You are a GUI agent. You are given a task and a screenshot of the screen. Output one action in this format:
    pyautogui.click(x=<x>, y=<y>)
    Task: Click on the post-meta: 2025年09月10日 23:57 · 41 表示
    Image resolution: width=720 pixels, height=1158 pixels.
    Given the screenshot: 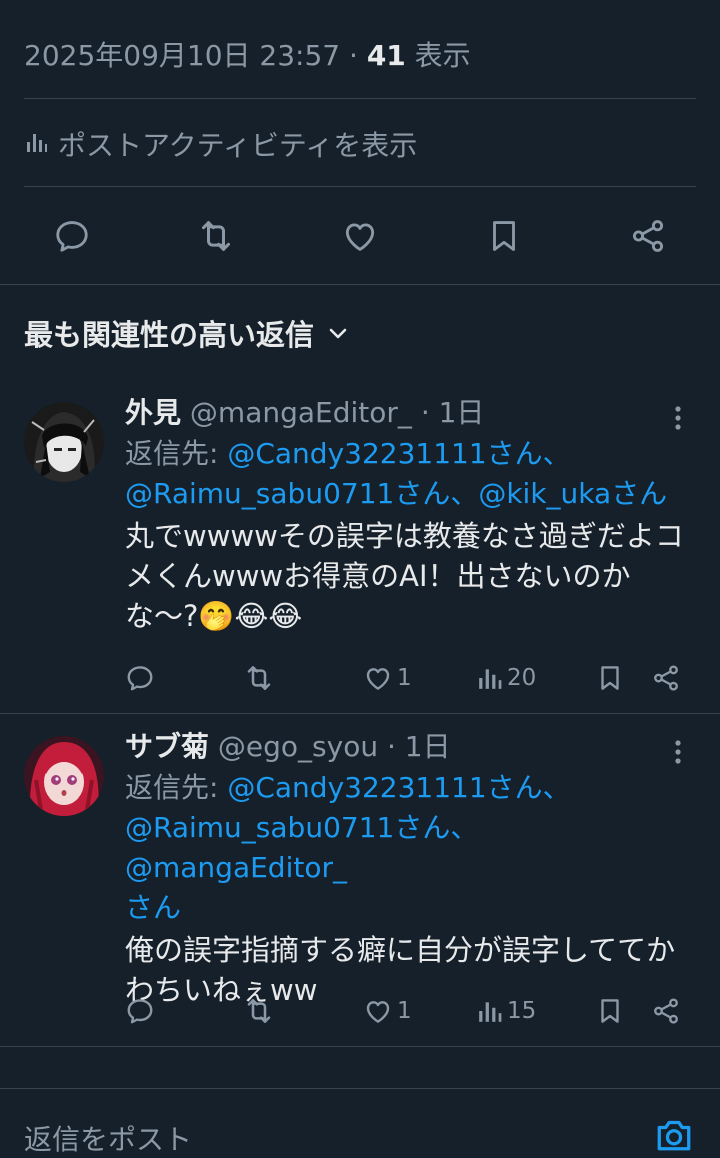 What is the action you would take?
    pyautogui.click(x=247, y=54)
    